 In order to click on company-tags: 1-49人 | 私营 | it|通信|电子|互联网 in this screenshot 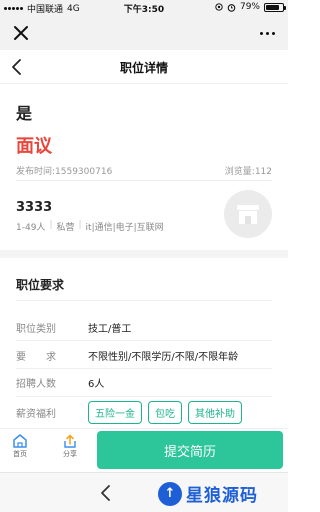, I will do `click(90, 226)`.